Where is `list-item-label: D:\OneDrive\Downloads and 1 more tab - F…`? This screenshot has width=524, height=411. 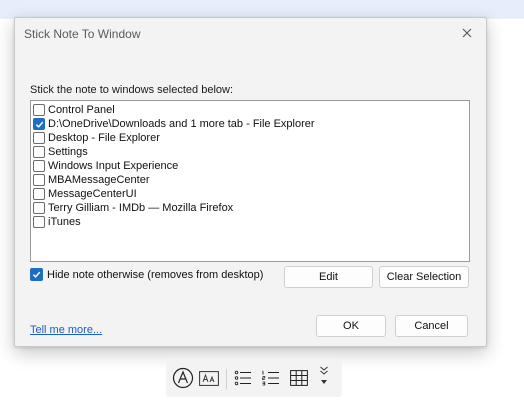
list-item-label: D:\OneDrive\Downloads and 1 more tab - F… is located at coordinates (181, 124).